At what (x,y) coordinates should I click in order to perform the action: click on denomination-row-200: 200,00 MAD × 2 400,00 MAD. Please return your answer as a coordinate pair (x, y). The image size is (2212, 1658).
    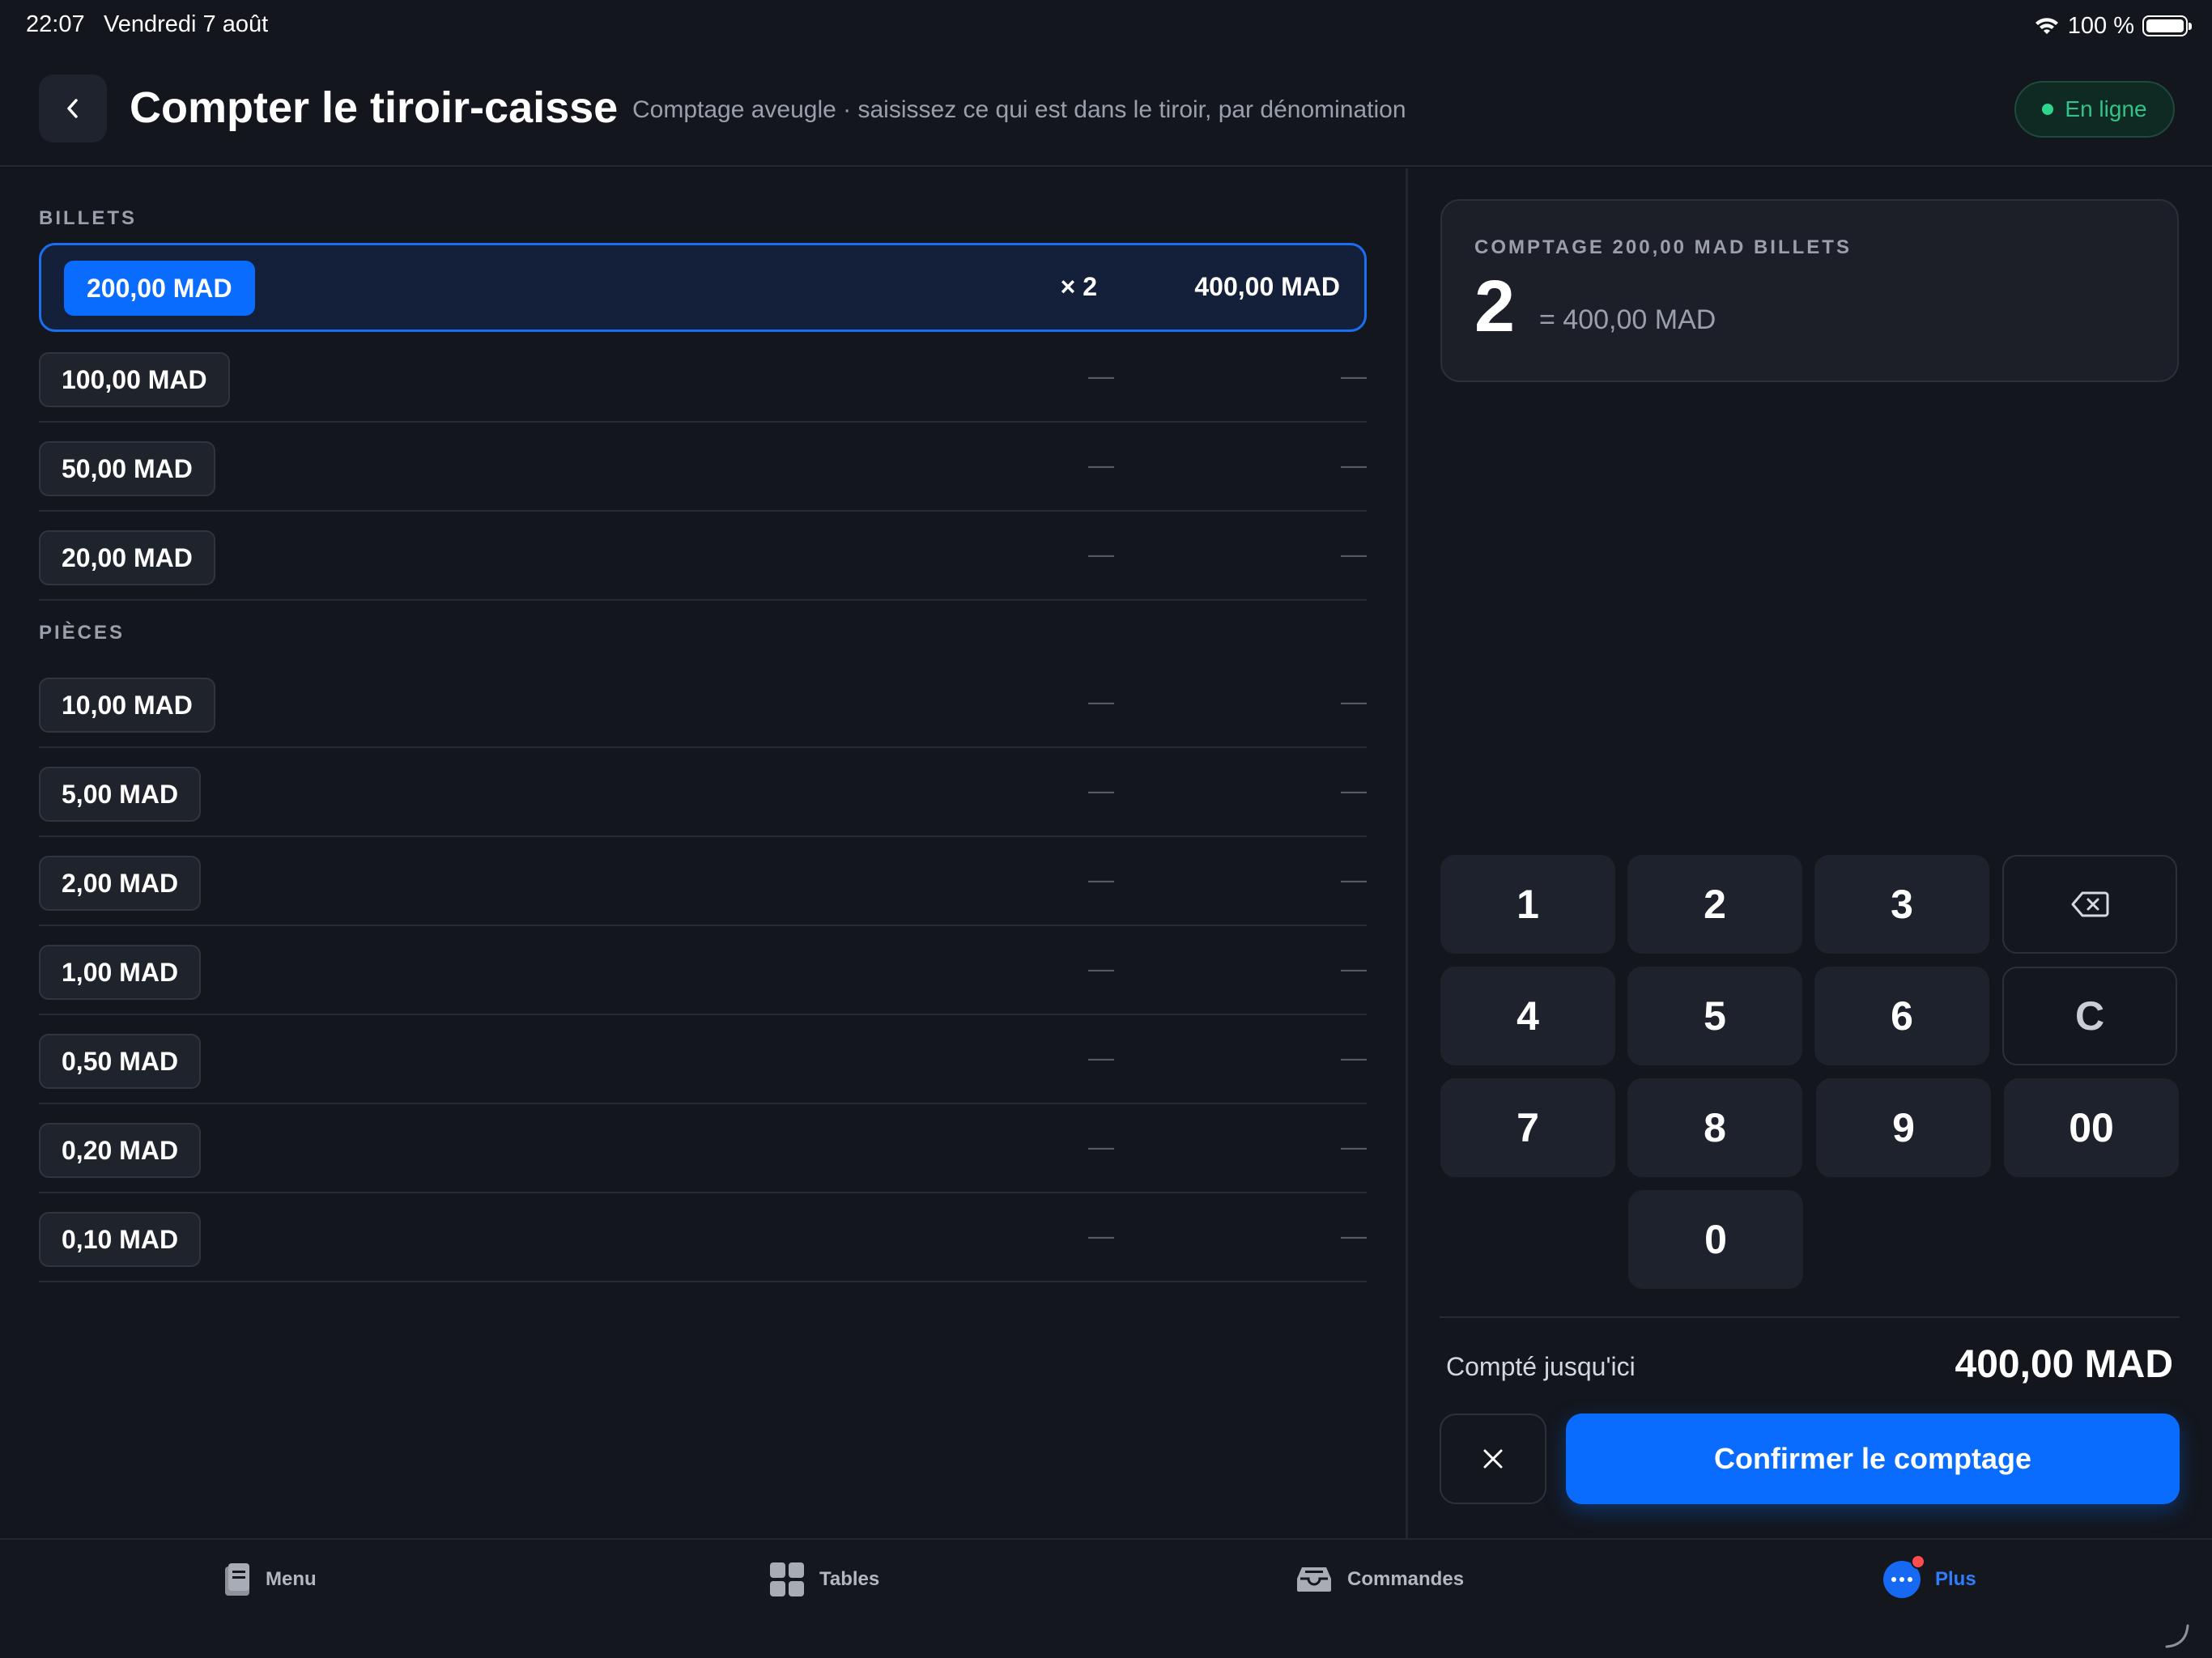
    Looking at the image, I should click on (703, 287).